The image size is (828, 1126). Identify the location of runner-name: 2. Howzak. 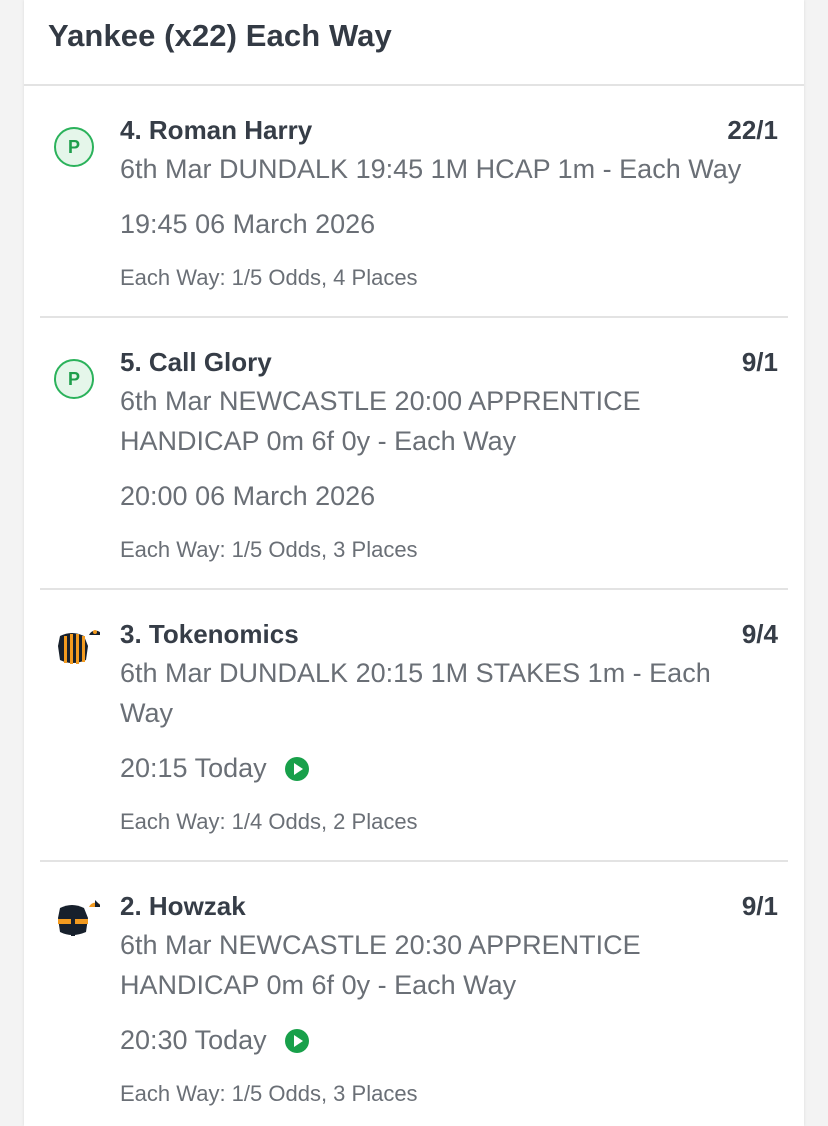
(183, 906).